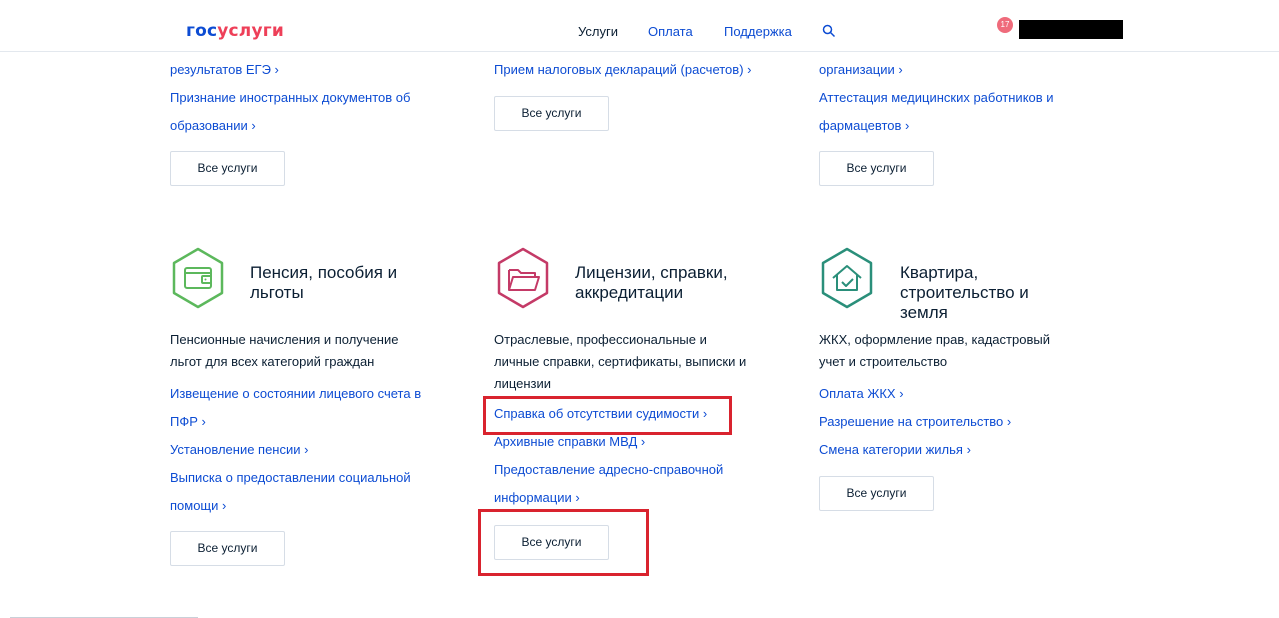 The width and height of the screenshot is (1279, 618). Describe the element at coordinates (523, 278) in the screenshot. I see `folder-icon` at that location.